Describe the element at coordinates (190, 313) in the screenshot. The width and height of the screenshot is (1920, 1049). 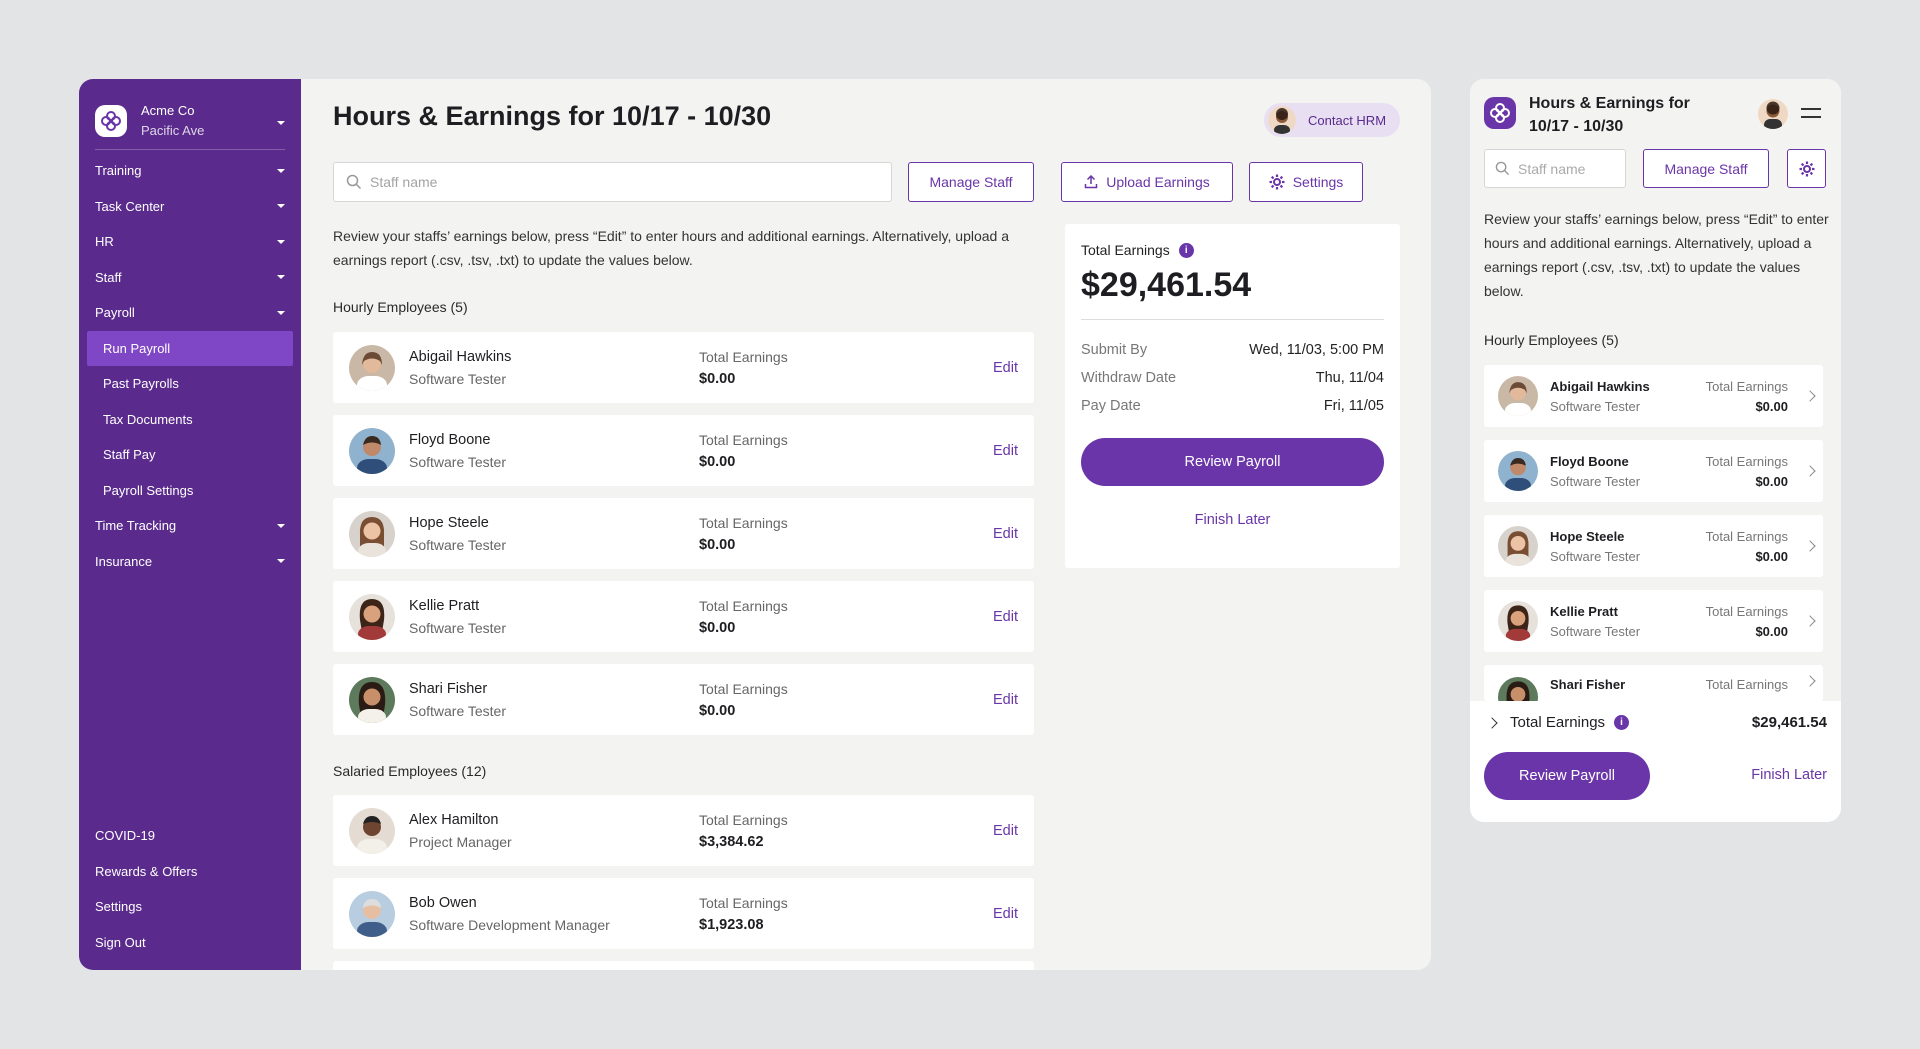
I see `sidebar-item-payroll: Payroll` at that location.